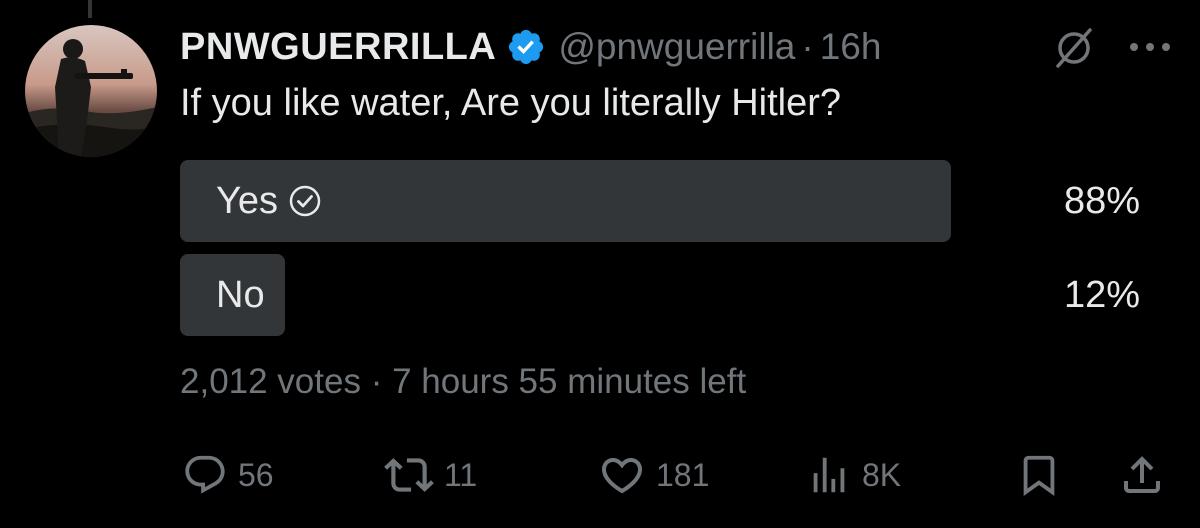  I want to click on verified-badge-icon, so click(526, 47).